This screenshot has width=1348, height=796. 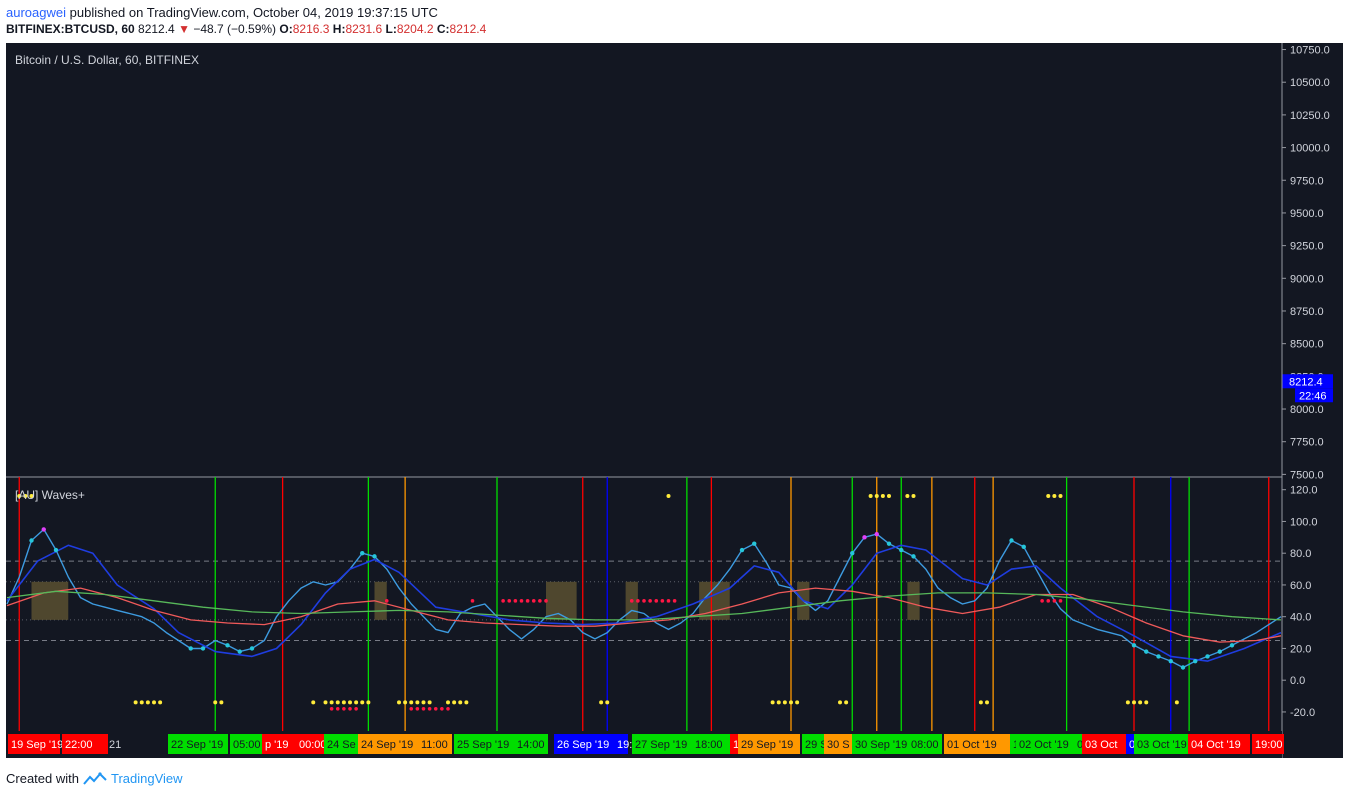 I want to click on author-link: auroagwei, so click(x=36, y=12).